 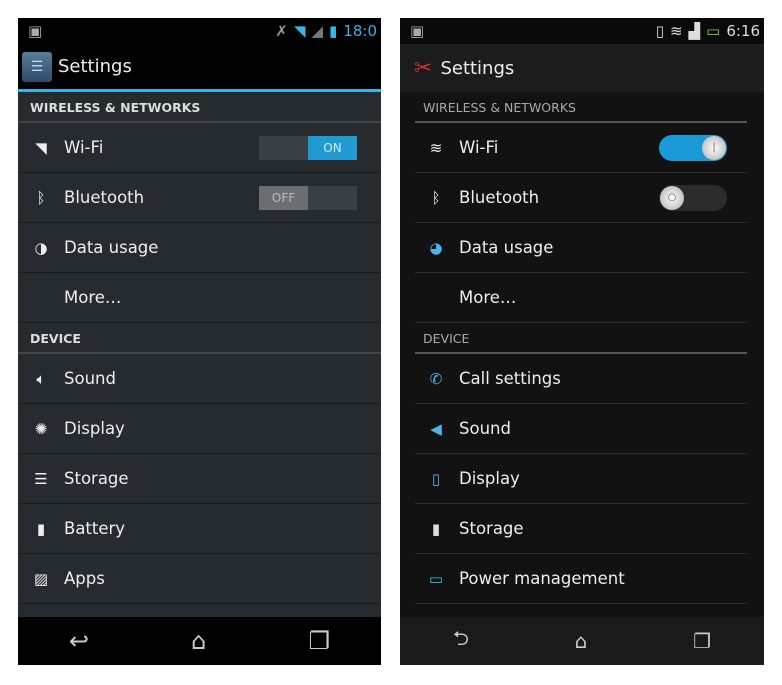 What do you see at coordinates (199, 379) in the screenshot?
I see `settings-item-sound: 🔈︎ Sound` at bounding box center [199, 379].